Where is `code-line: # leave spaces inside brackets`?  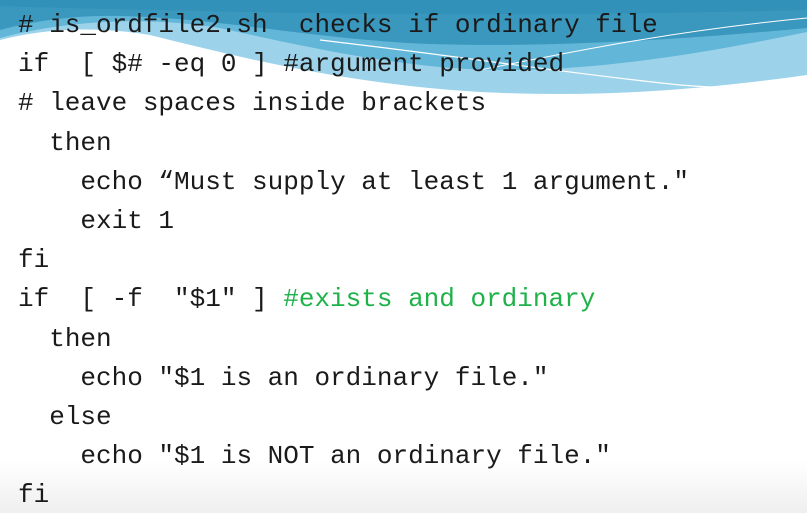 code-line: # leave spaces inside brackets is located at coordinates (252, 103).